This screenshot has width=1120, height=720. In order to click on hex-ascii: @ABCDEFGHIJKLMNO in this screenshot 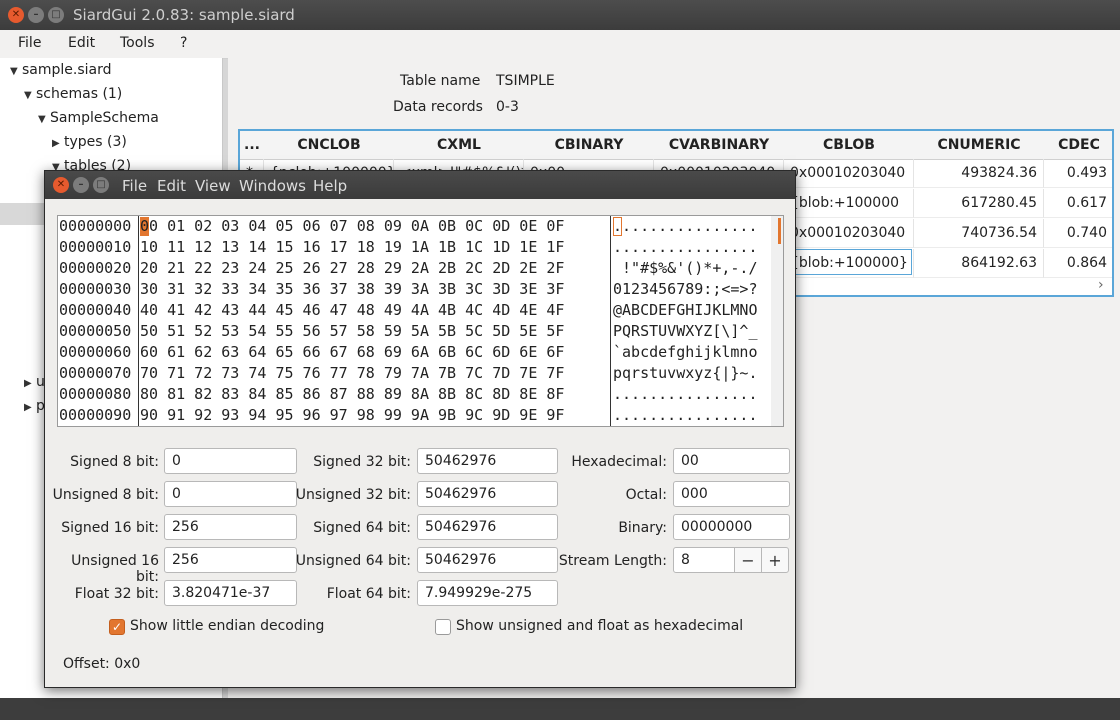, I will do `click(685, 310)`.